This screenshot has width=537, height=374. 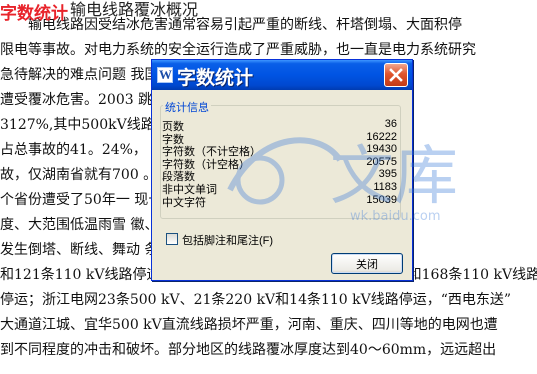 I want to click on doc-line: 输电线路因受结冰危害通常容易引起严重的断线、杆塔倒塌、大面积停, so click(x=231, y=25).